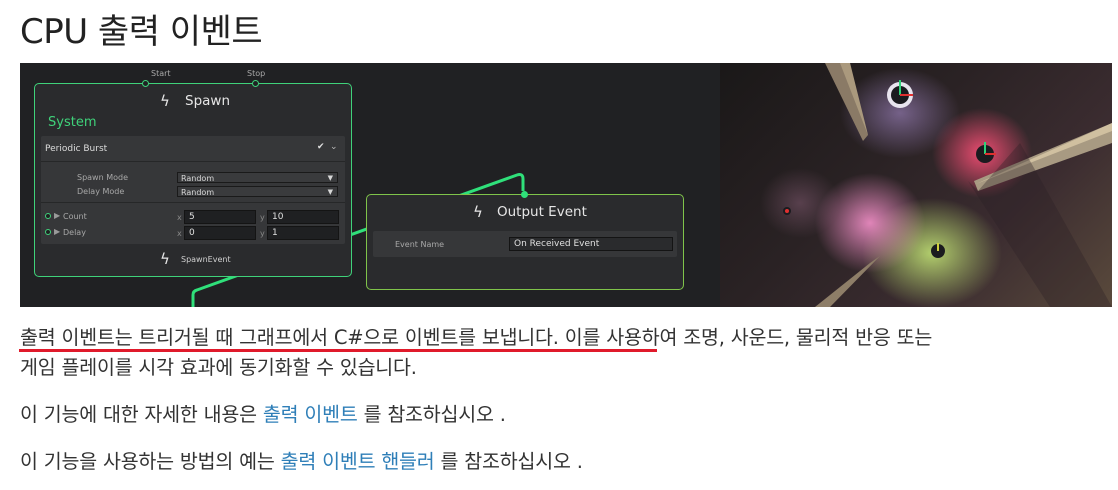 The image size is (1118, 490). Describe the element at coordinates (947, 185) in the screenshot. I see `scene-objects` at that location.